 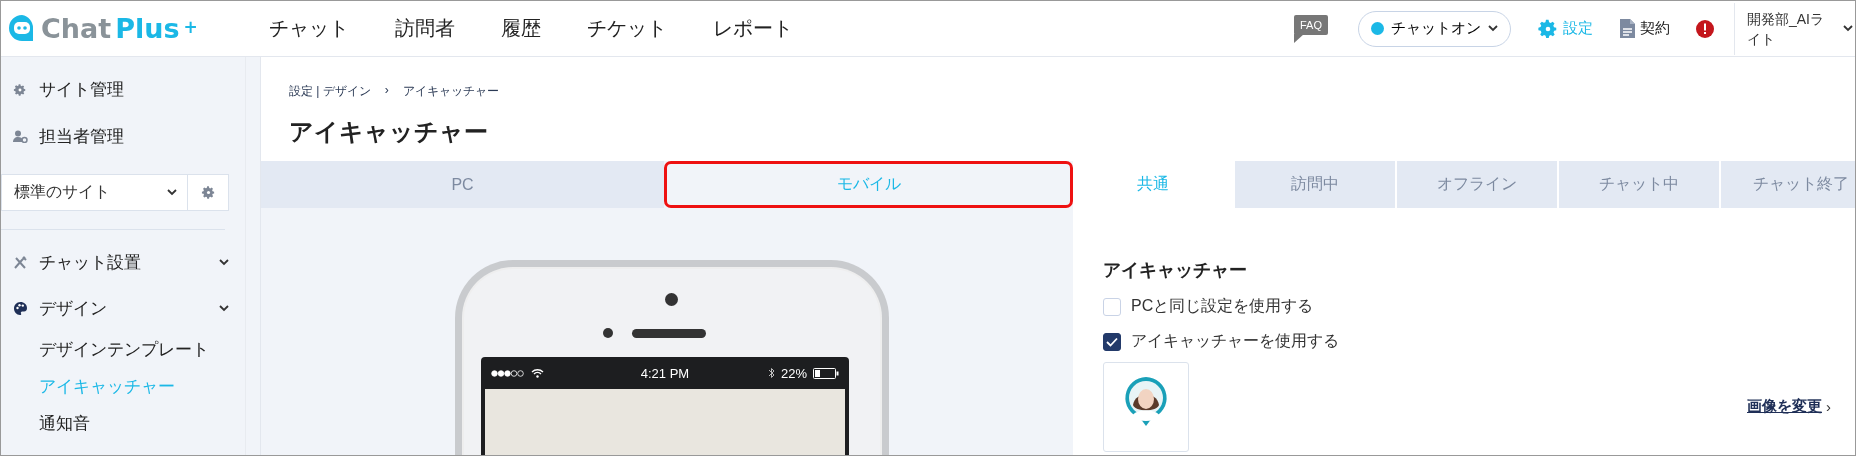 I want to click on user-name: 開発部_AIライト, so click(x=1791, y=28).